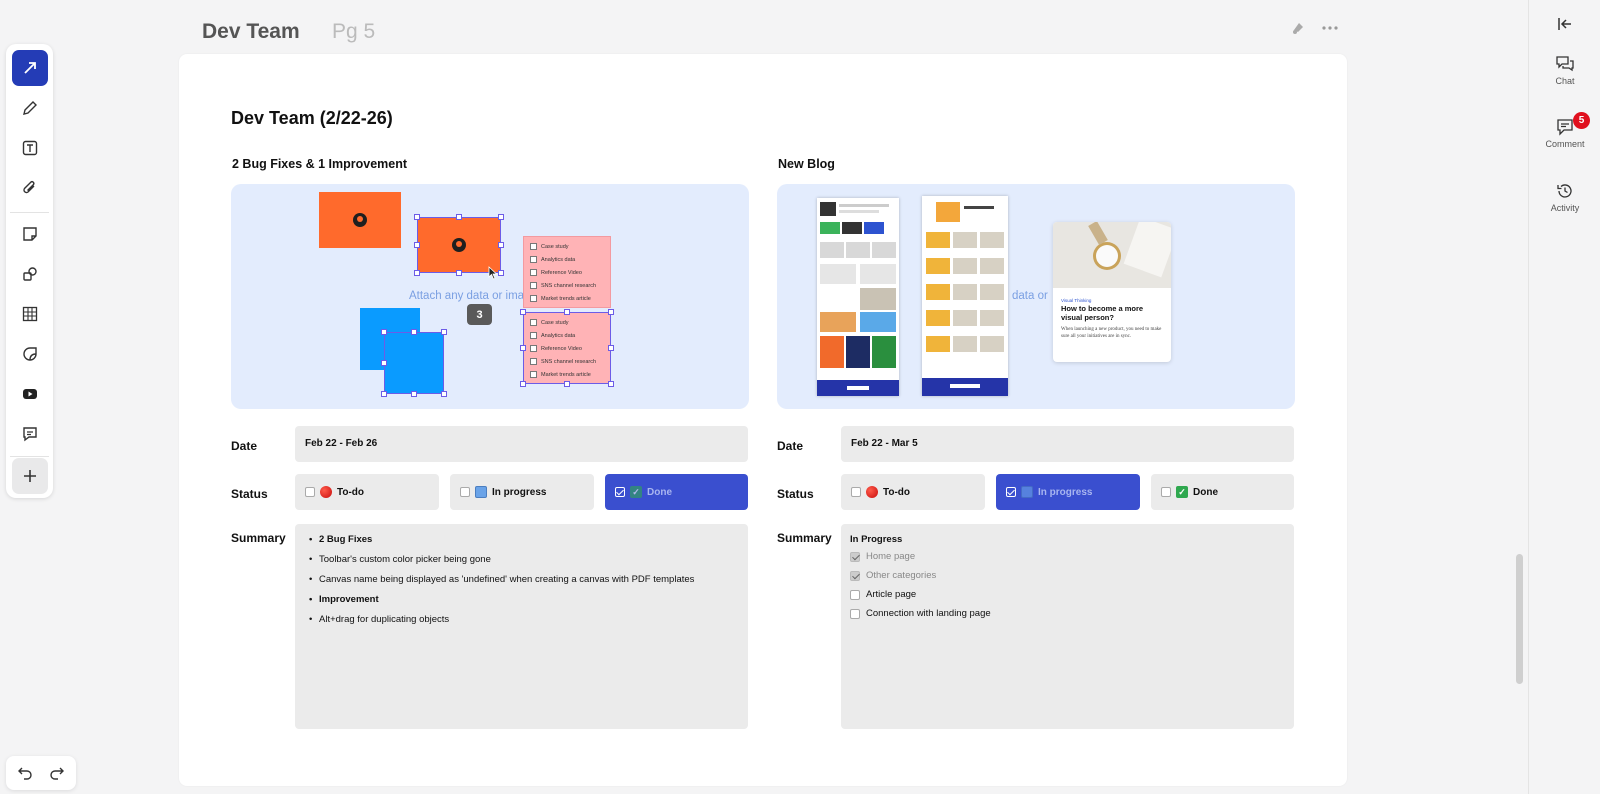 This screenshot has width=1600, height=794. Describe the element at coordinates (806, 164) in the screenshot. I see `right-section-title: New Blog` at that location.